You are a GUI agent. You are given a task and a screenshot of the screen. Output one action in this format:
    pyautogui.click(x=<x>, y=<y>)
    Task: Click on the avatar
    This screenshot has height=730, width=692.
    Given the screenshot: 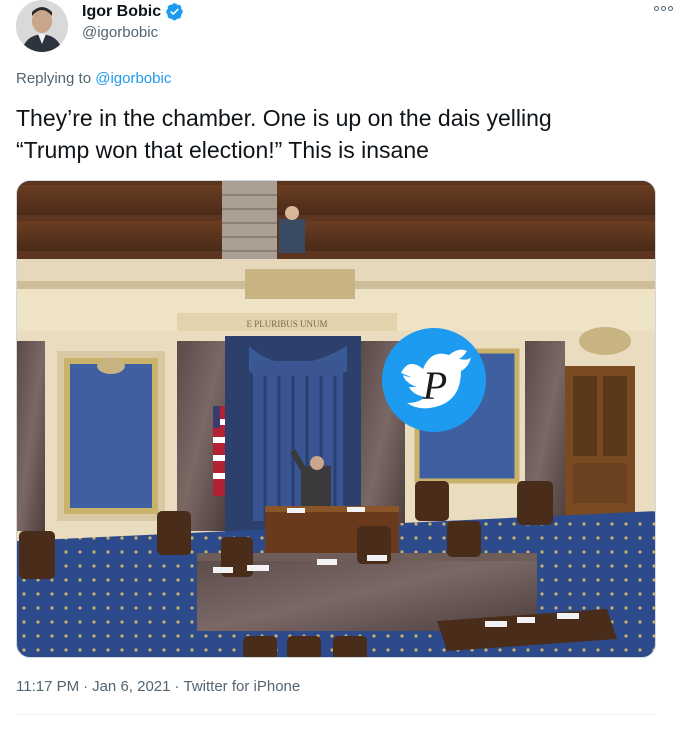 What is the action you would take?
    pyautogui.click(x=42, y=26)
    